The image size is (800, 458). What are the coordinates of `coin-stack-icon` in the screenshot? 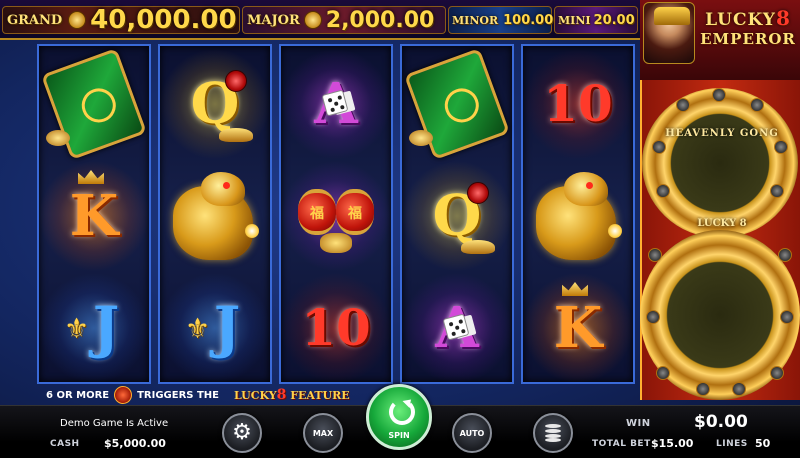 It's located at (553, 433).